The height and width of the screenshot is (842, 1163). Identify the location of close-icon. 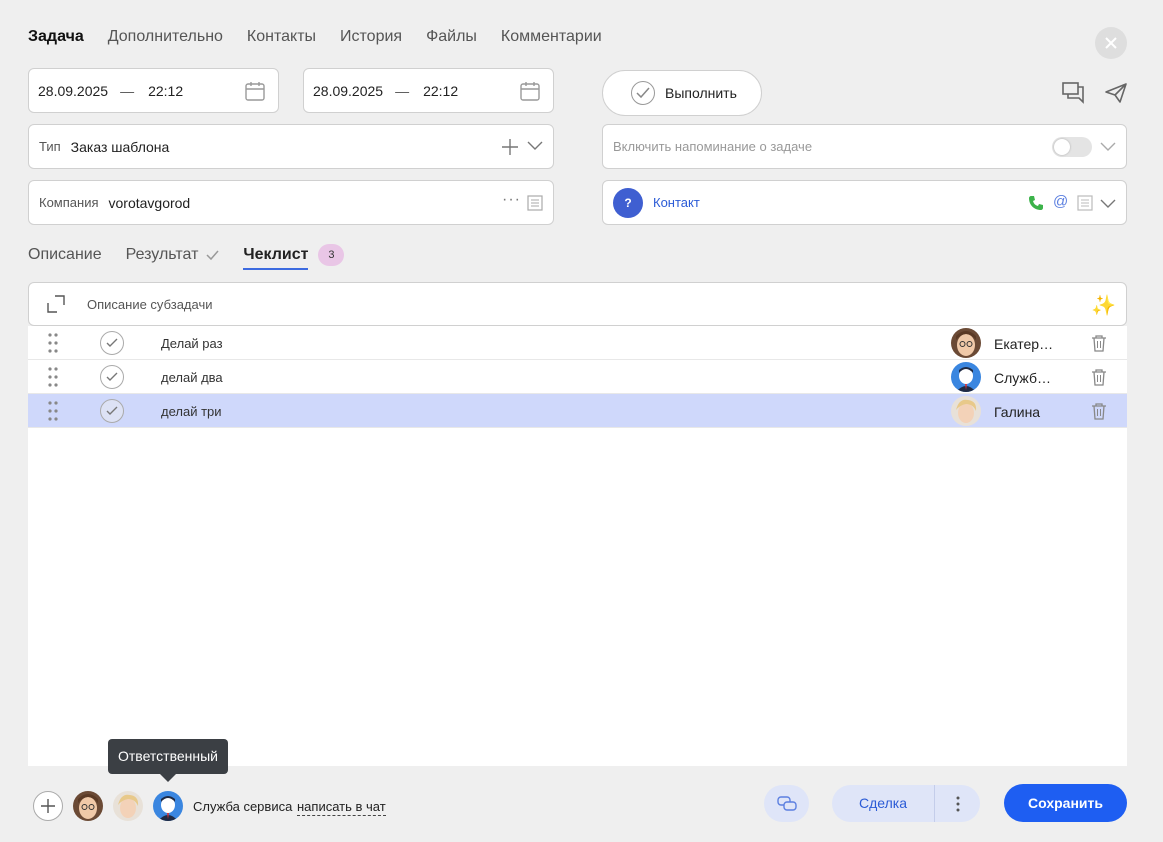
(1111, 43).